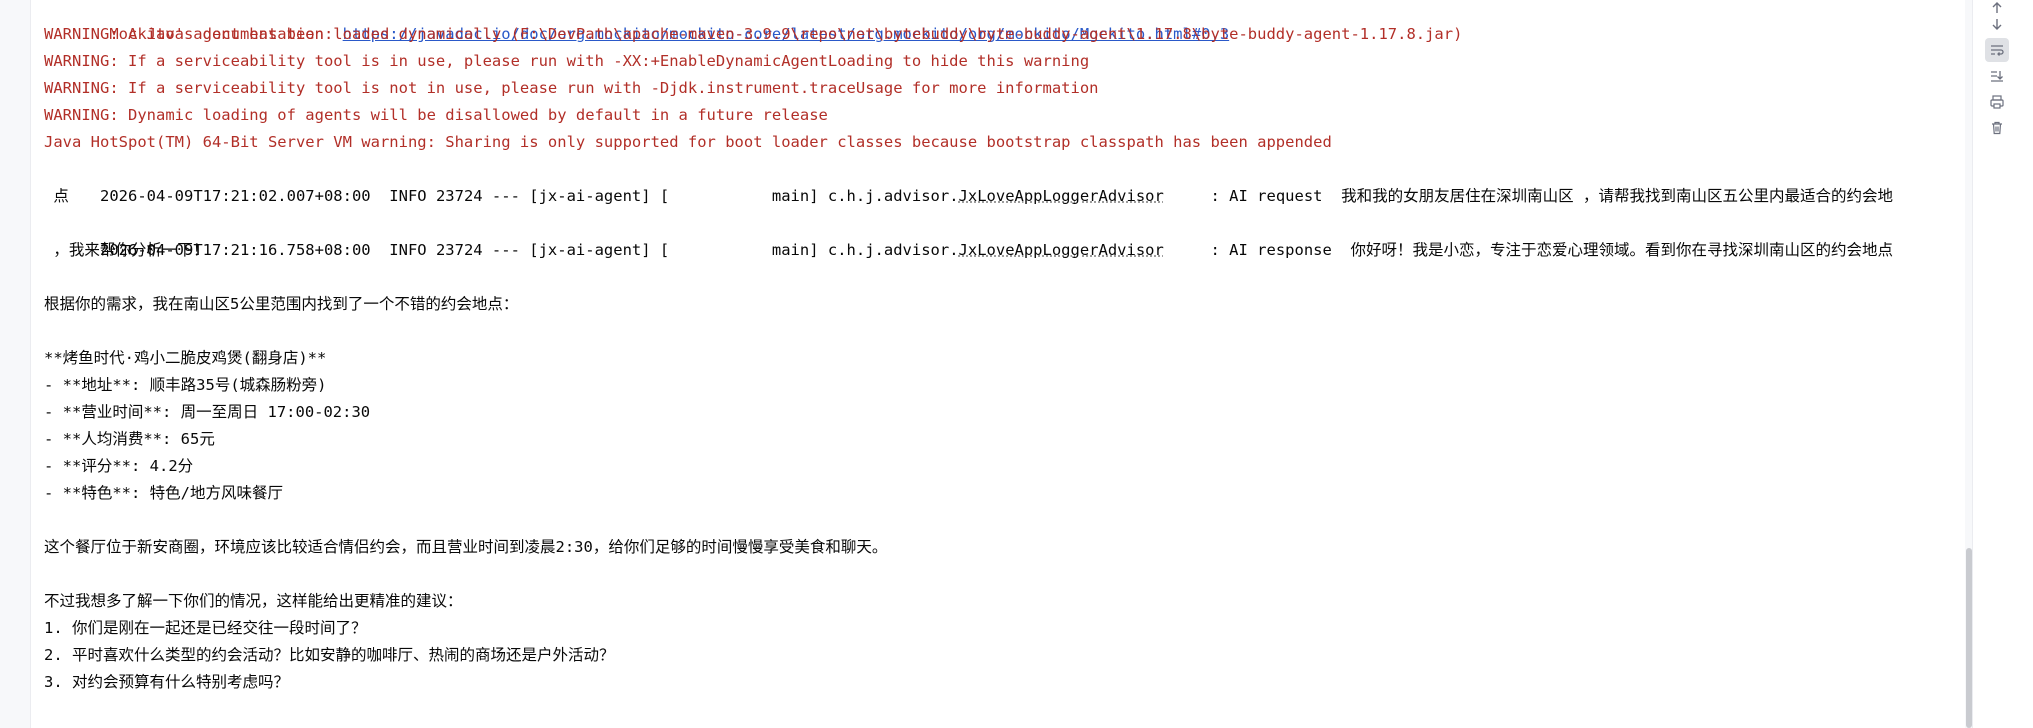  What do you see at coordinates (205, 628) in the screenshot?
I see `console-line-text: 1. 你们是刚在一起还是已经交往一段时间了？` at bounding box center [205, 628].